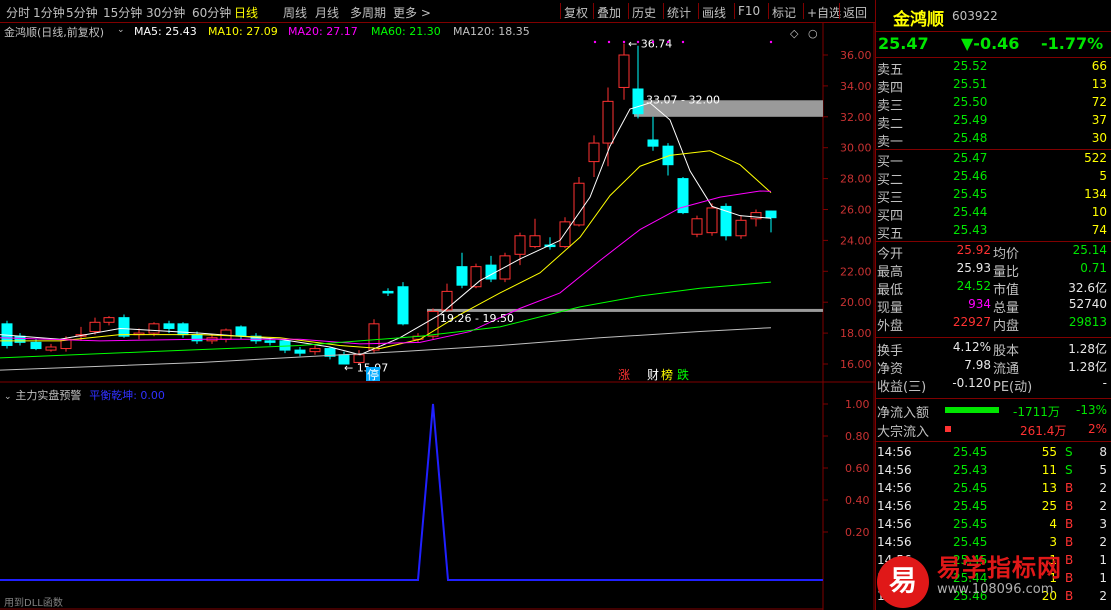 The image size is (1111, 610). I want to click on bid-vol-0: 522, so click(1095, 158).